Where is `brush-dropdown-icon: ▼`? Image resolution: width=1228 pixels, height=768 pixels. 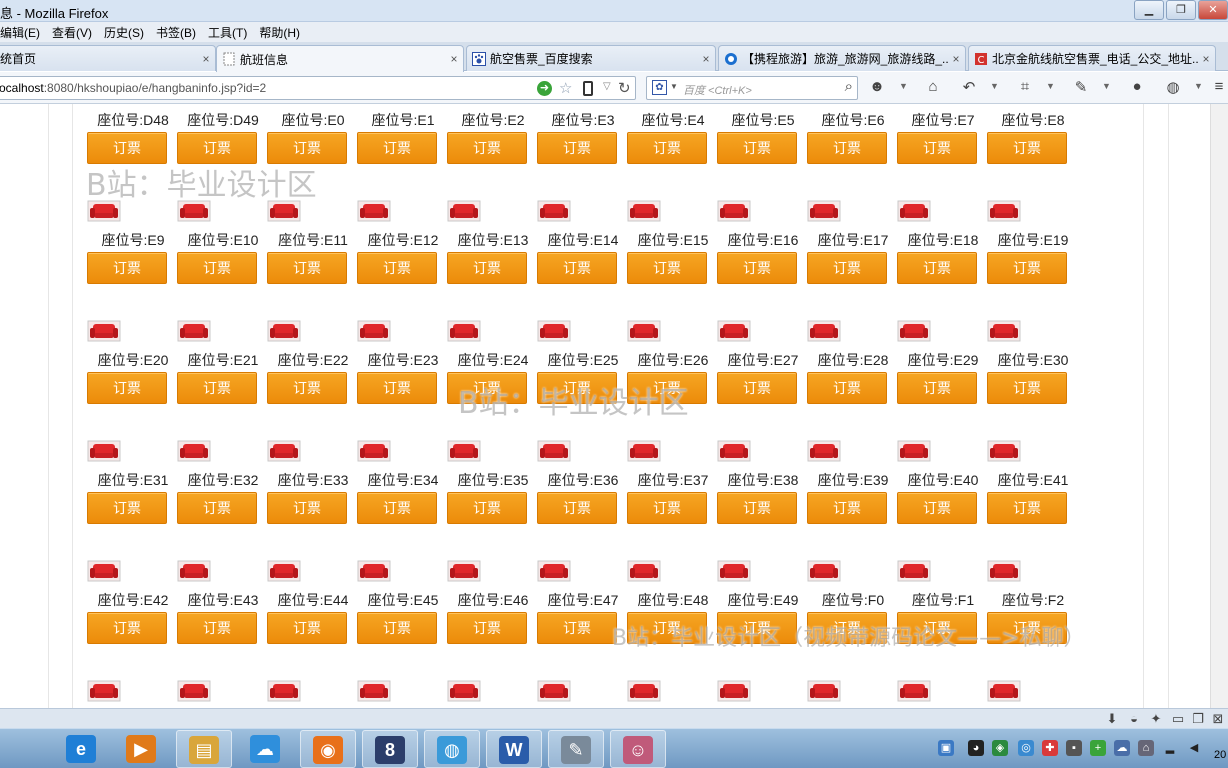 brush-dropdown-icon: ▼ is located at coordinates (1106, 86).